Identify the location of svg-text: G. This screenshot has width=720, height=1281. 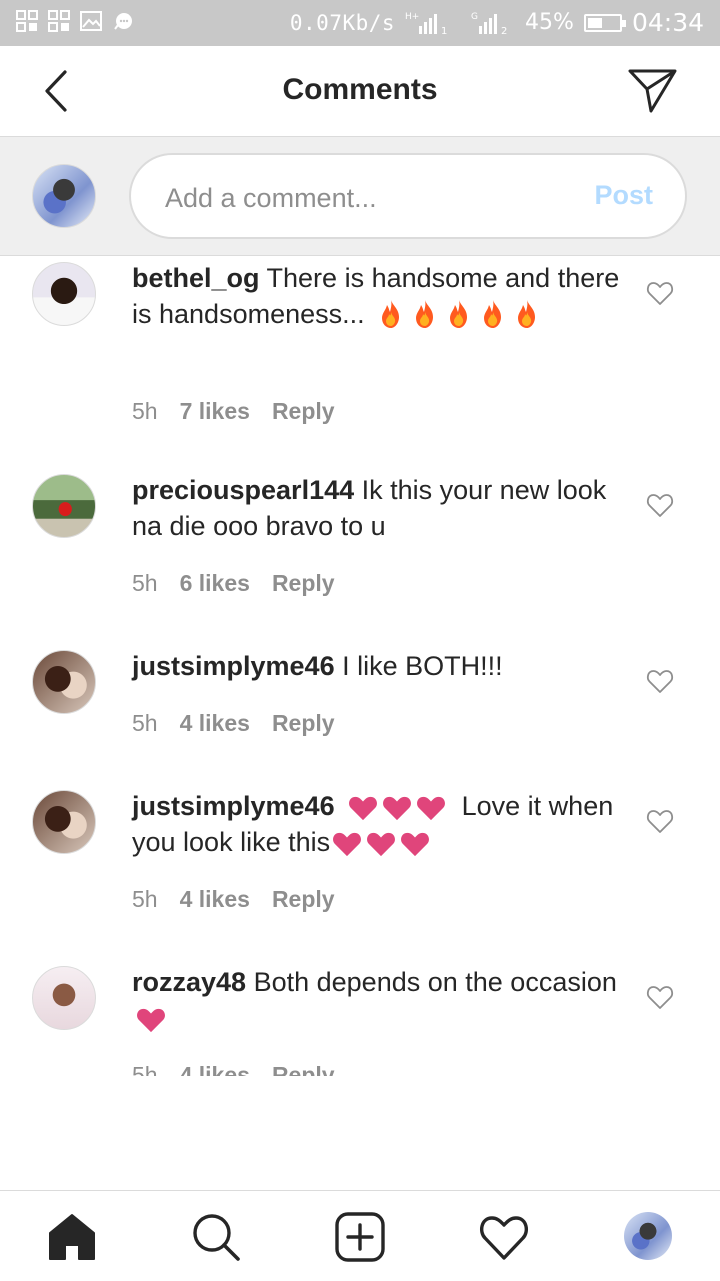
(474, 17).